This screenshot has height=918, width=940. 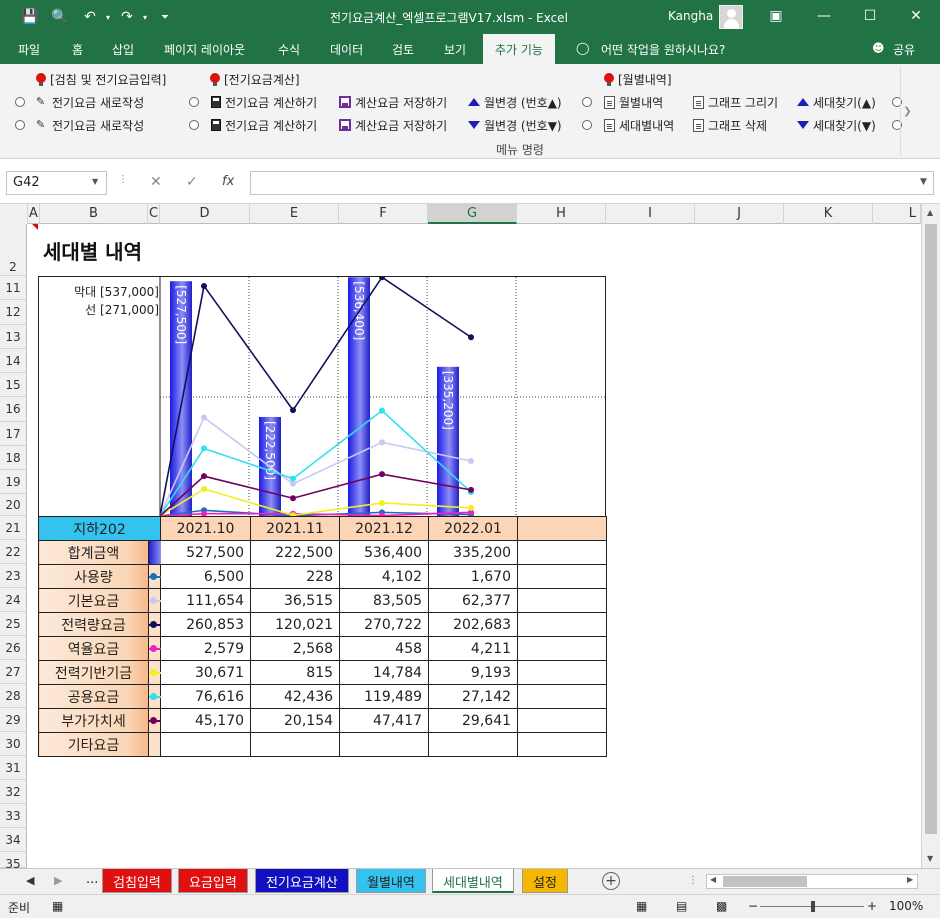 I want to click on tab-data: 데이터, so click(x=346, y=49).